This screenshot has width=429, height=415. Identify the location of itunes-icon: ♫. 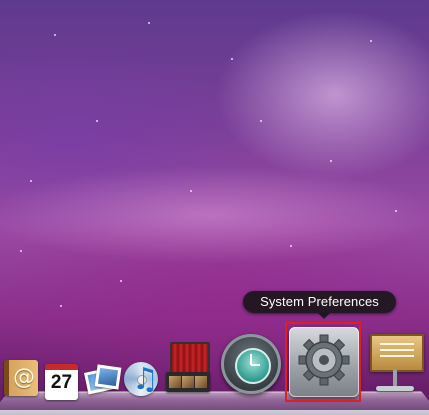
(143, 377).